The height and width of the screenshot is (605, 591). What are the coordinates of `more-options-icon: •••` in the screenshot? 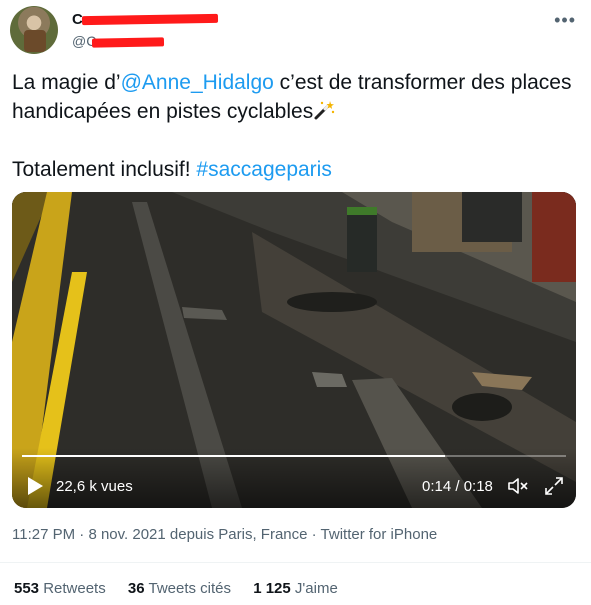 It's located at (565, 20).